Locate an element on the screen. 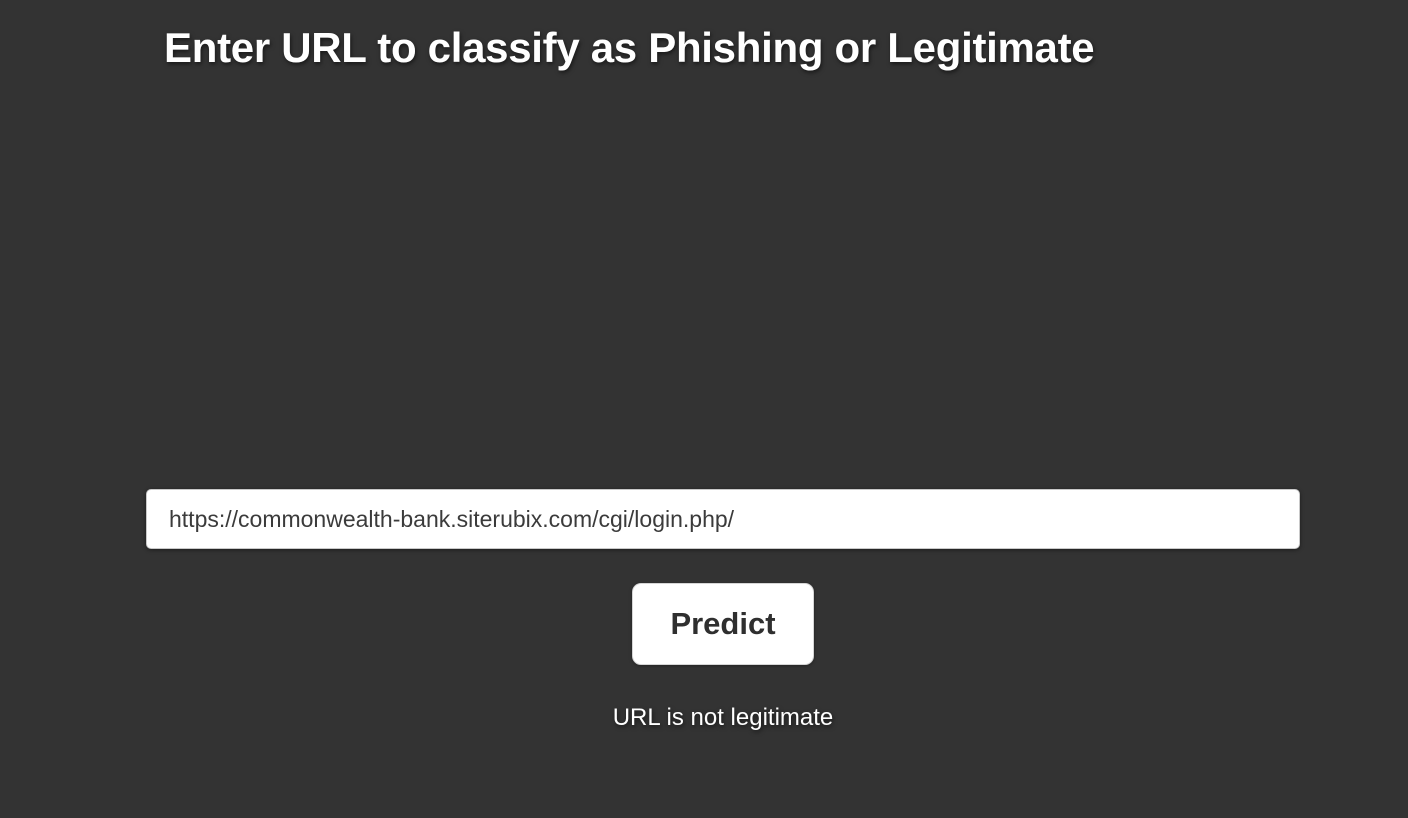 The image size is (1408, 818). url-input is located at coordinates (723, 519).